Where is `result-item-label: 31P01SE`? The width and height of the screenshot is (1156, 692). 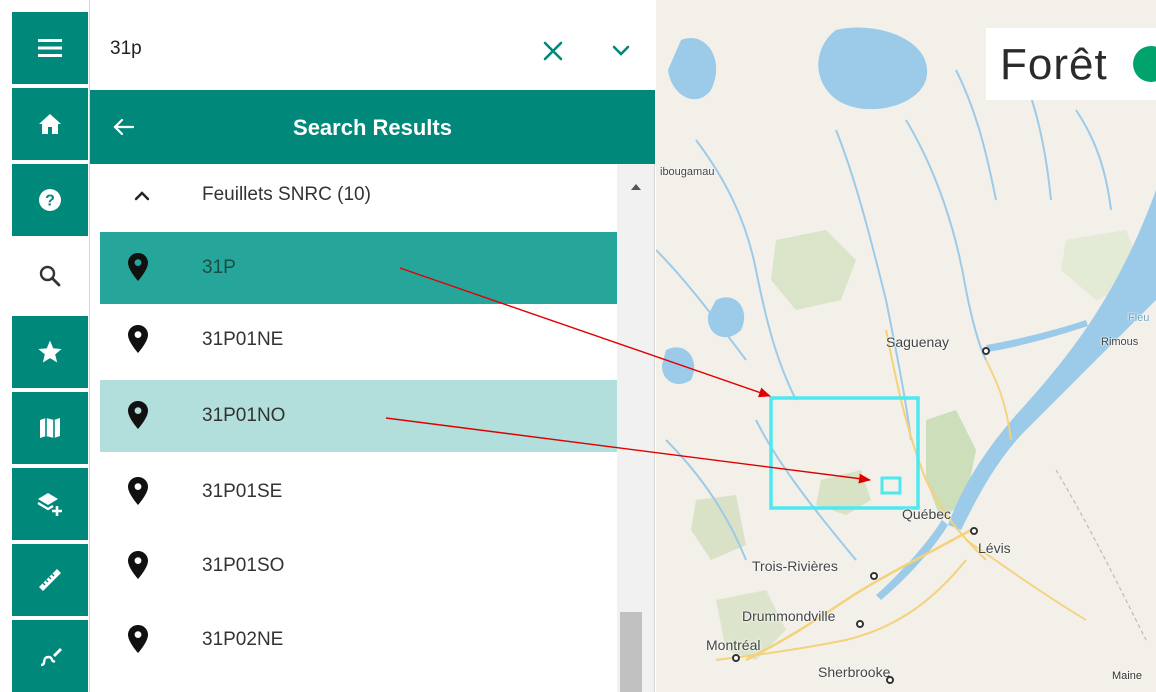 result-item-label: 31P01SE is located at coordinates (242, 491).